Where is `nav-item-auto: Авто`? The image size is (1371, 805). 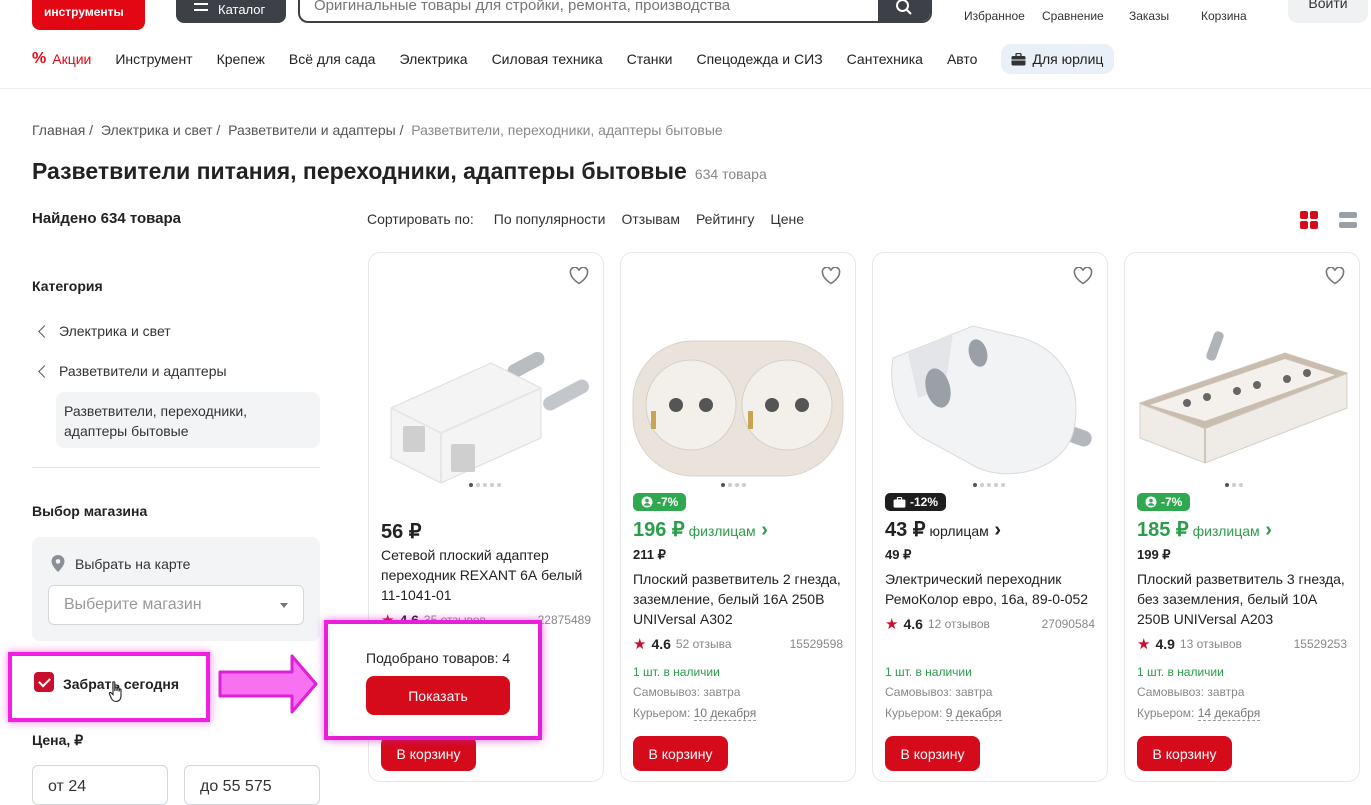 nav-item-auto: Авто is located at coordinates (962, 59).